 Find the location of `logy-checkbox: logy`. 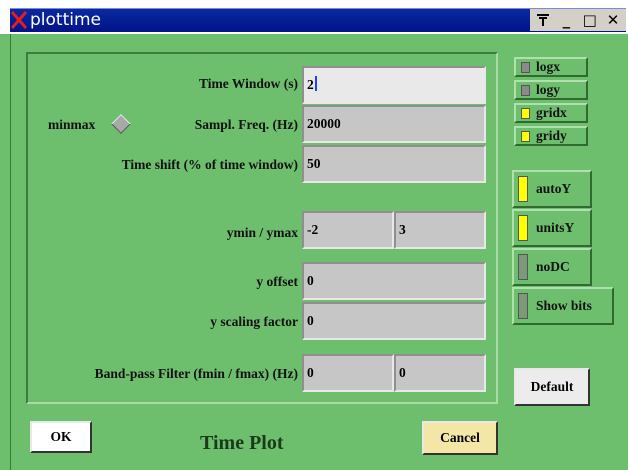

logy-checkbox: logy is located at coordinates (551, 90).